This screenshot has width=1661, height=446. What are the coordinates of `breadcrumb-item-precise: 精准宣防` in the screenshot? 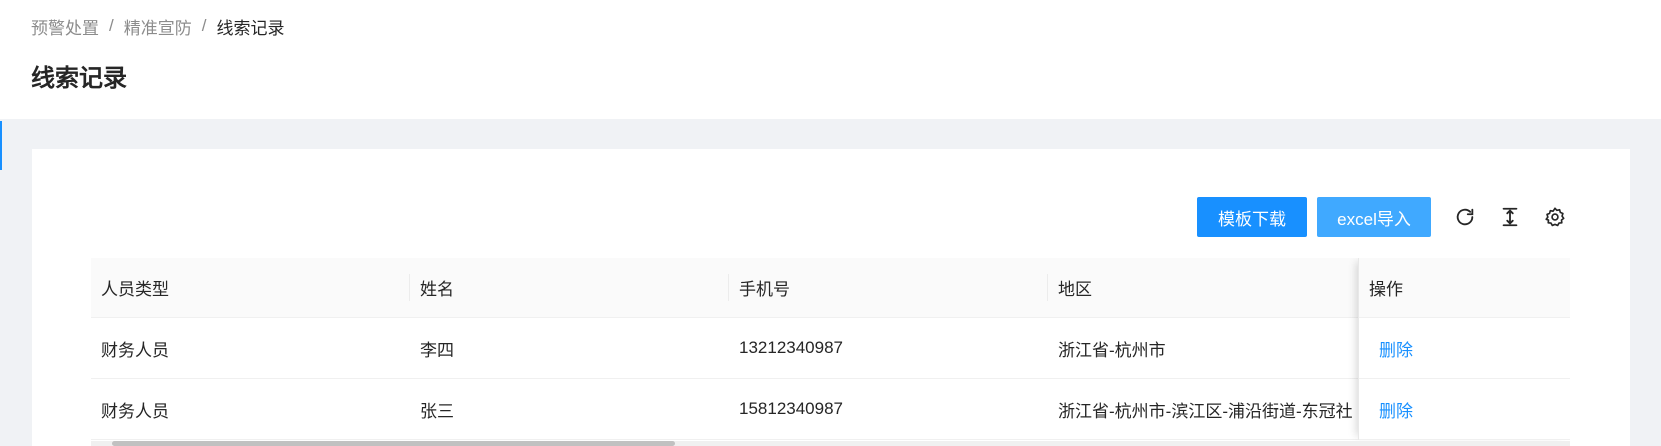 It's located at (158, 26).